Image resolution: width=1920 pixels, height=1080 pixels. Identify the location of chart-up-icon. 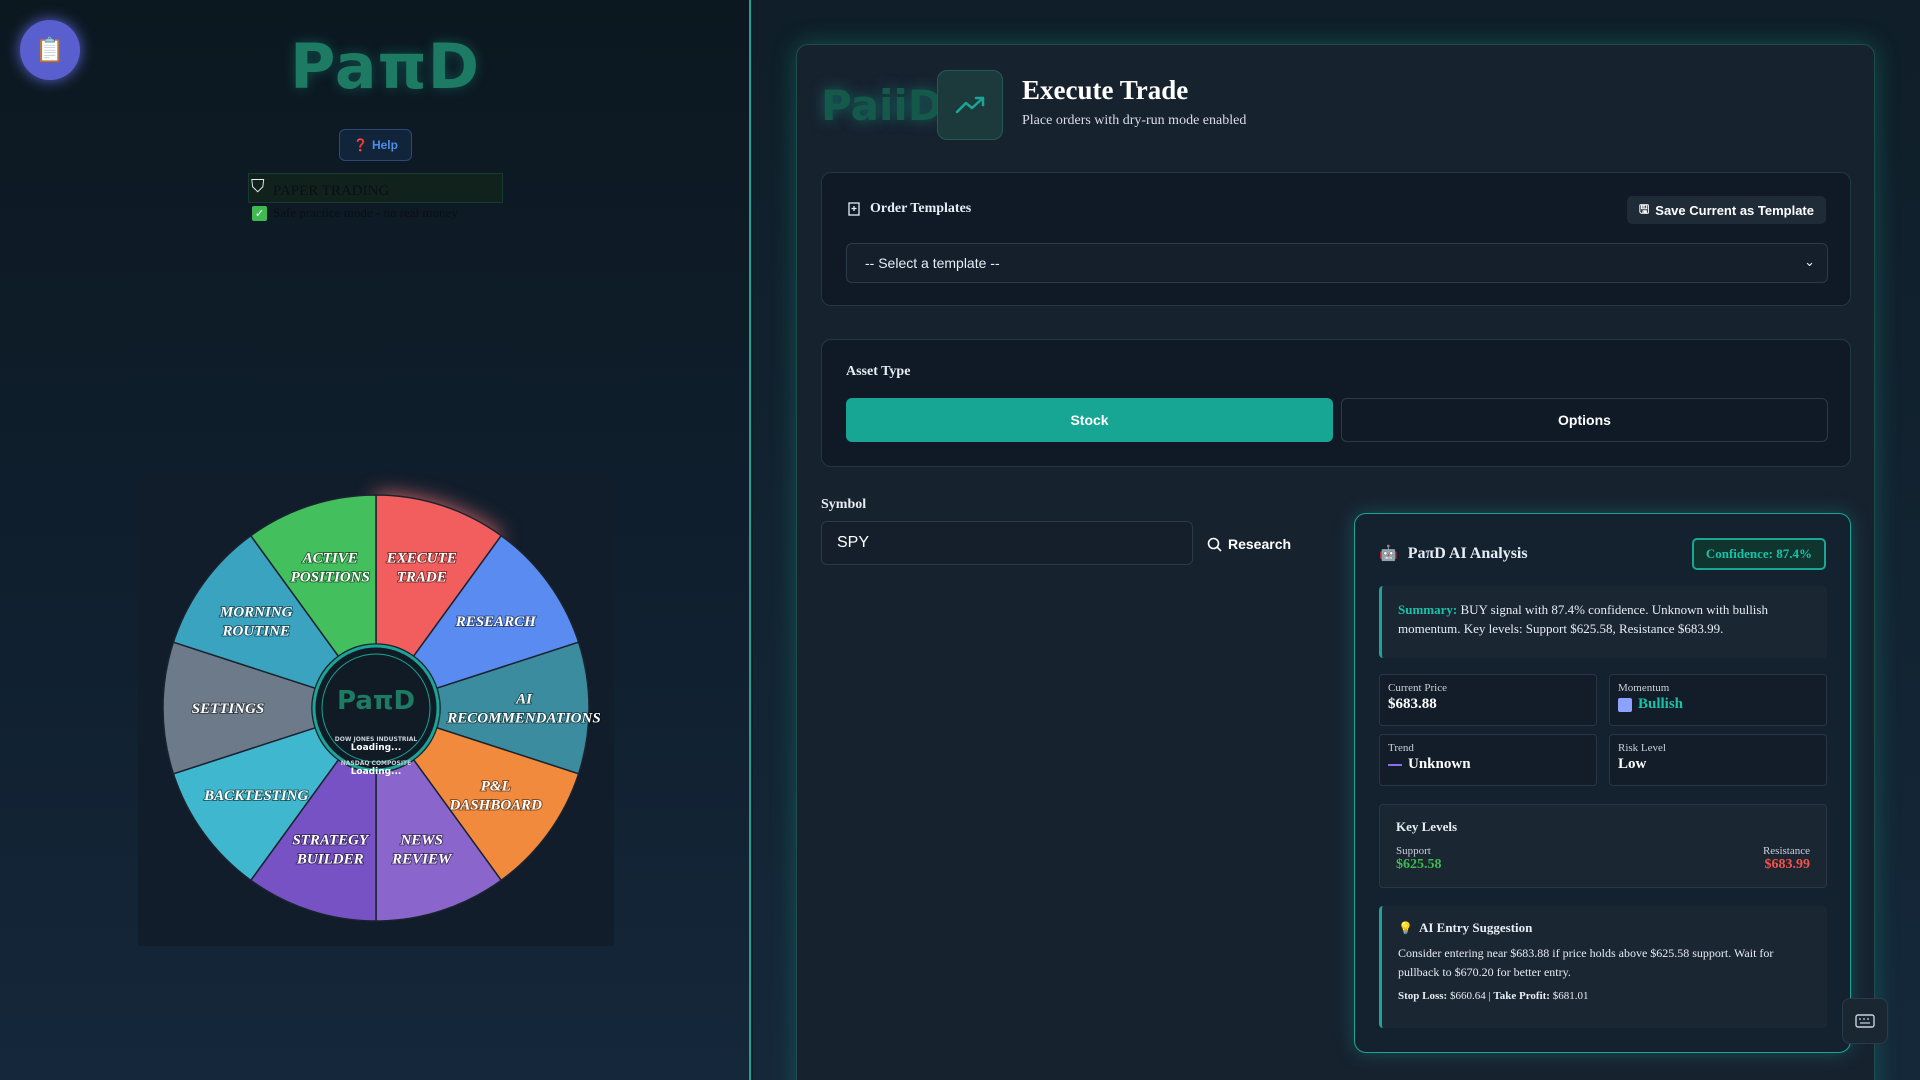
(1625, 704).